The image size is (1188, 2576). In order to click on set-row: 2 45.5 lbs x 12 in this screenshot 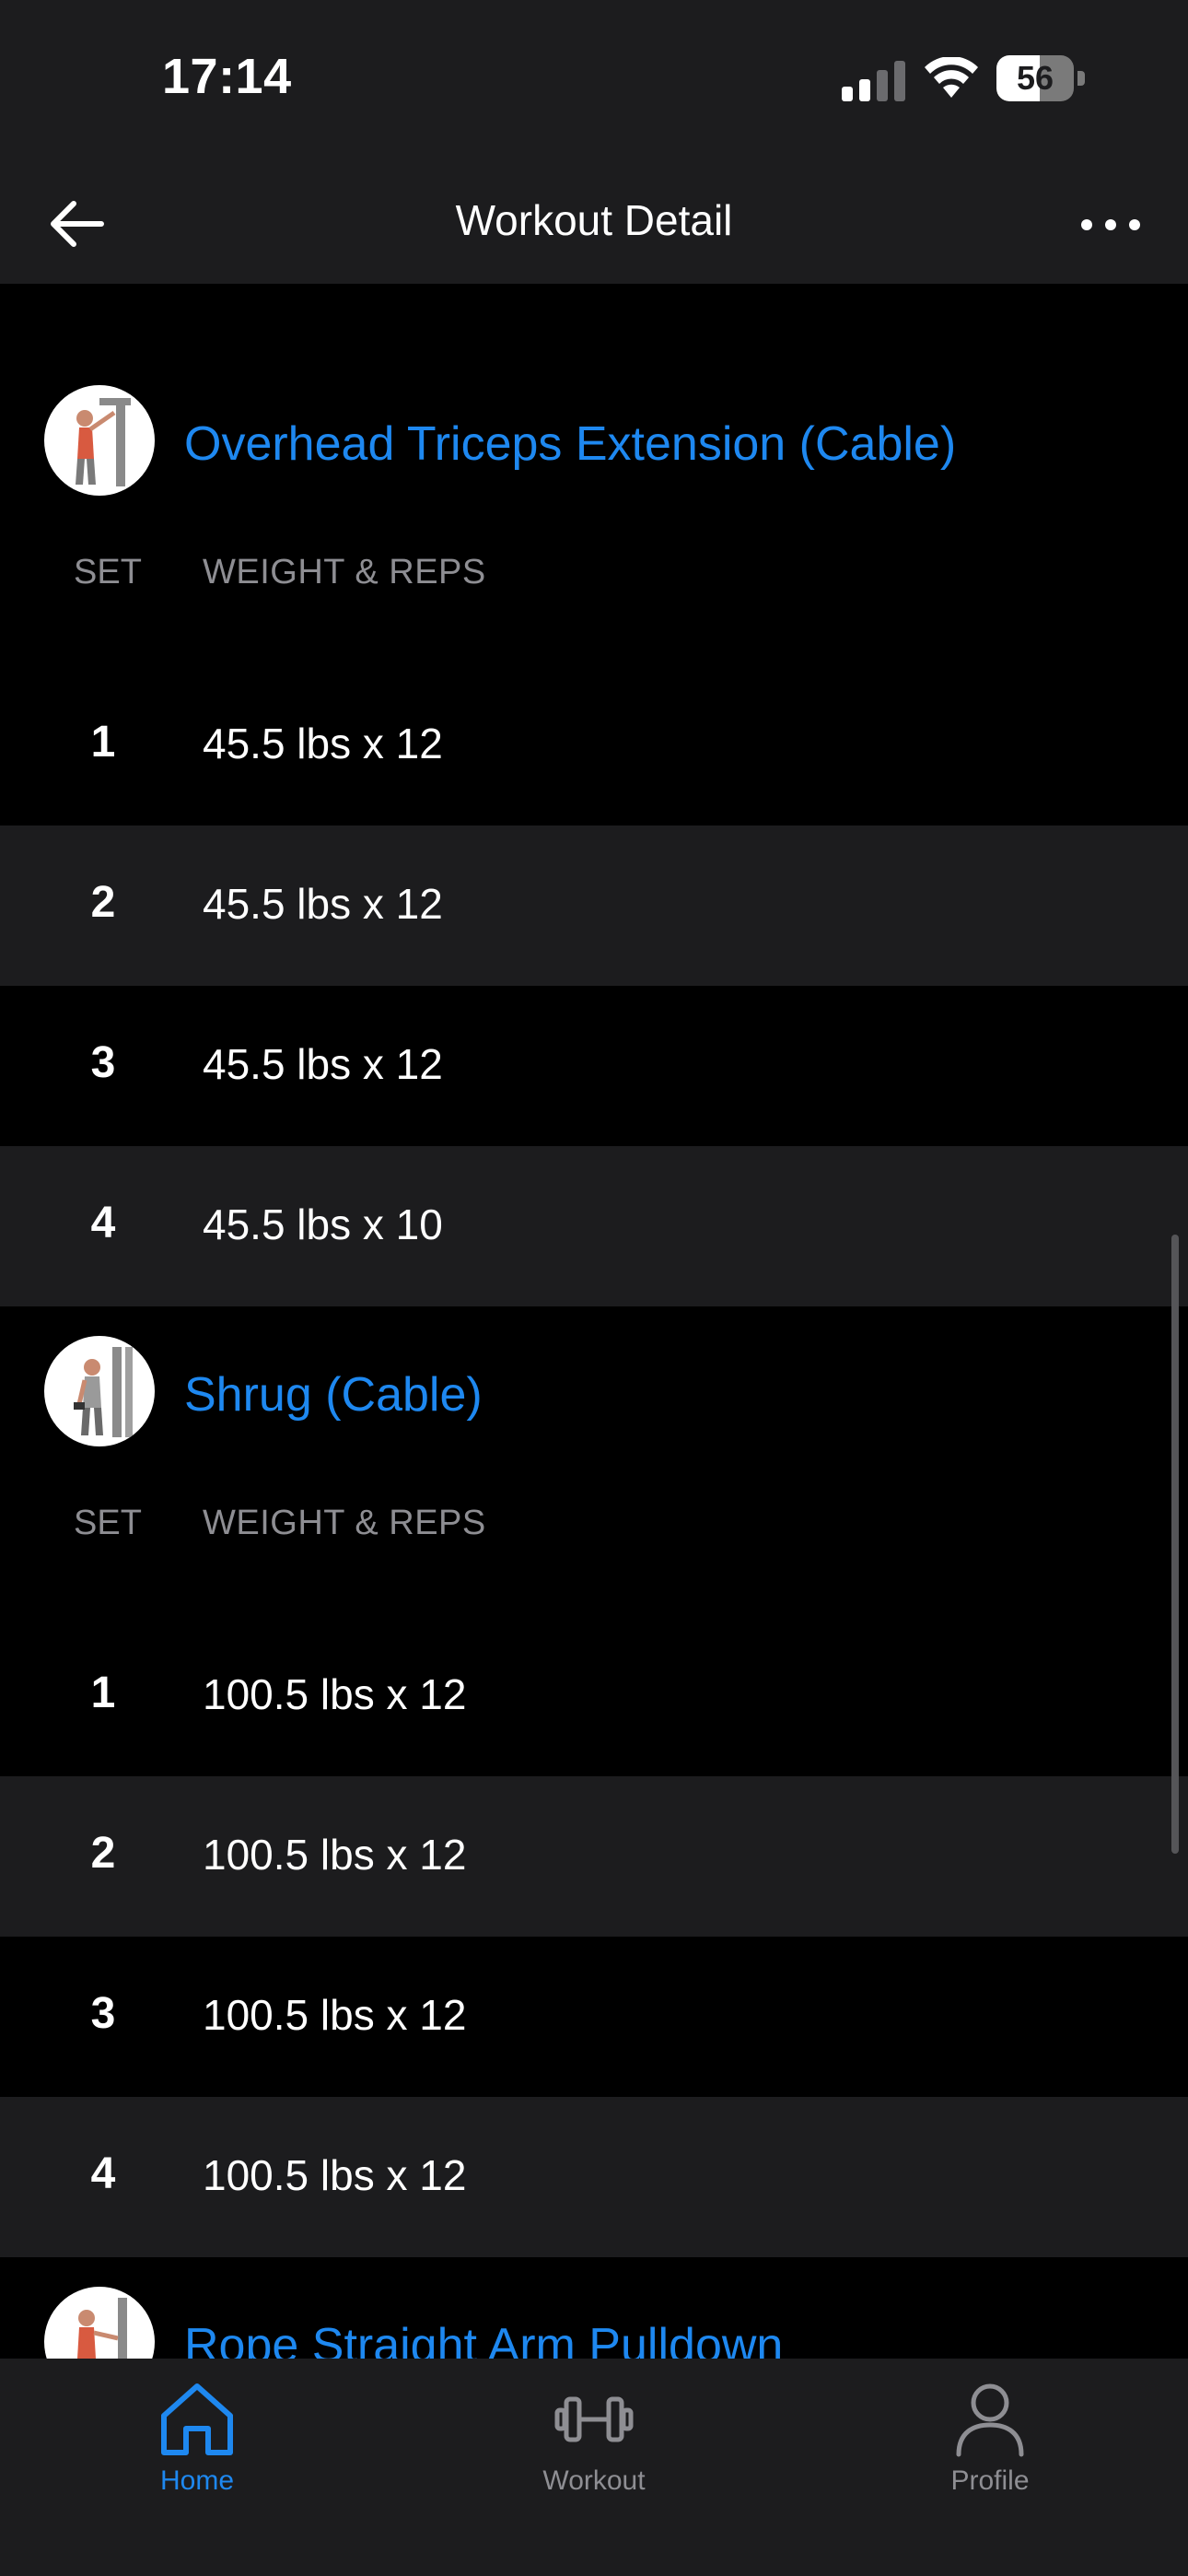, I will do `click(594, 905)`.